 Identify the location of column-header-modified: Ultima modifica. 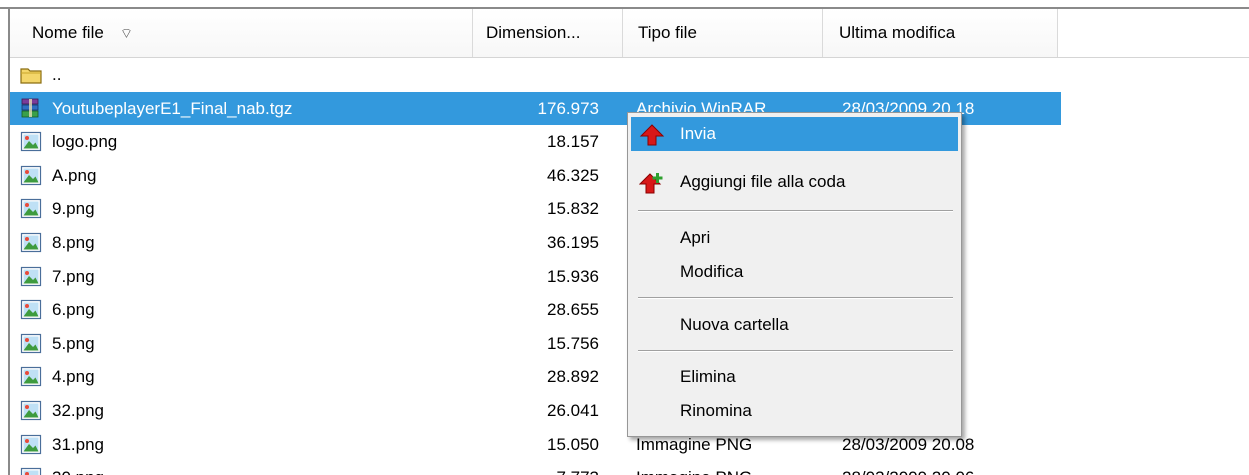
(940, 33).